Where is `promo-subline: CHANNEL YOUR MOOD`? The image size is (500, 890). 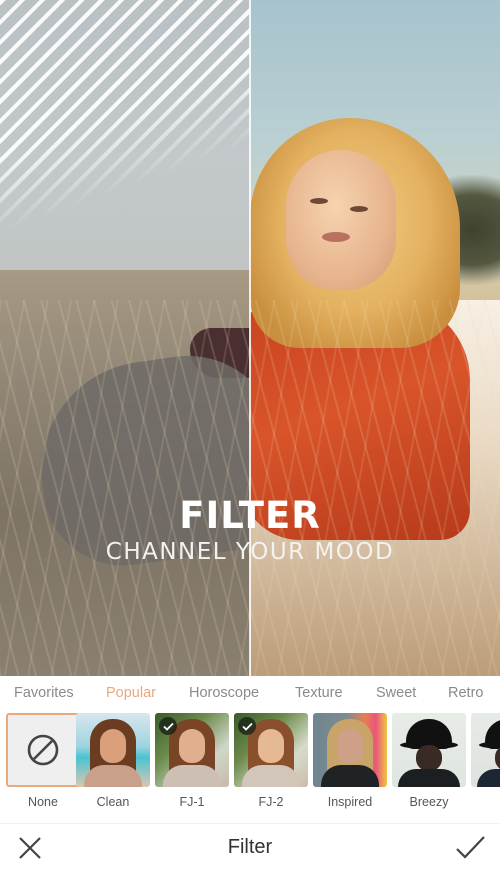
promo-subline: CHANNEL YOUR MOOD is located at coordinates (250, 552).